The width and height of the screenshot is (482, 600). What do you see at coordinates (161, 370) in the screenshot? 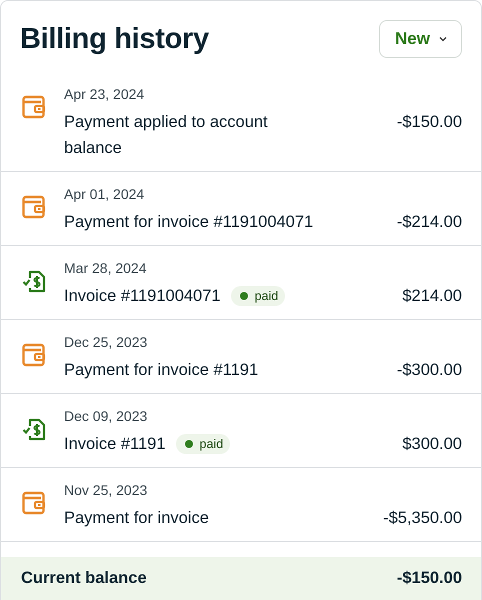
I see `entry-description: Payment for invoice #1191` at bounding box center [161, 370].